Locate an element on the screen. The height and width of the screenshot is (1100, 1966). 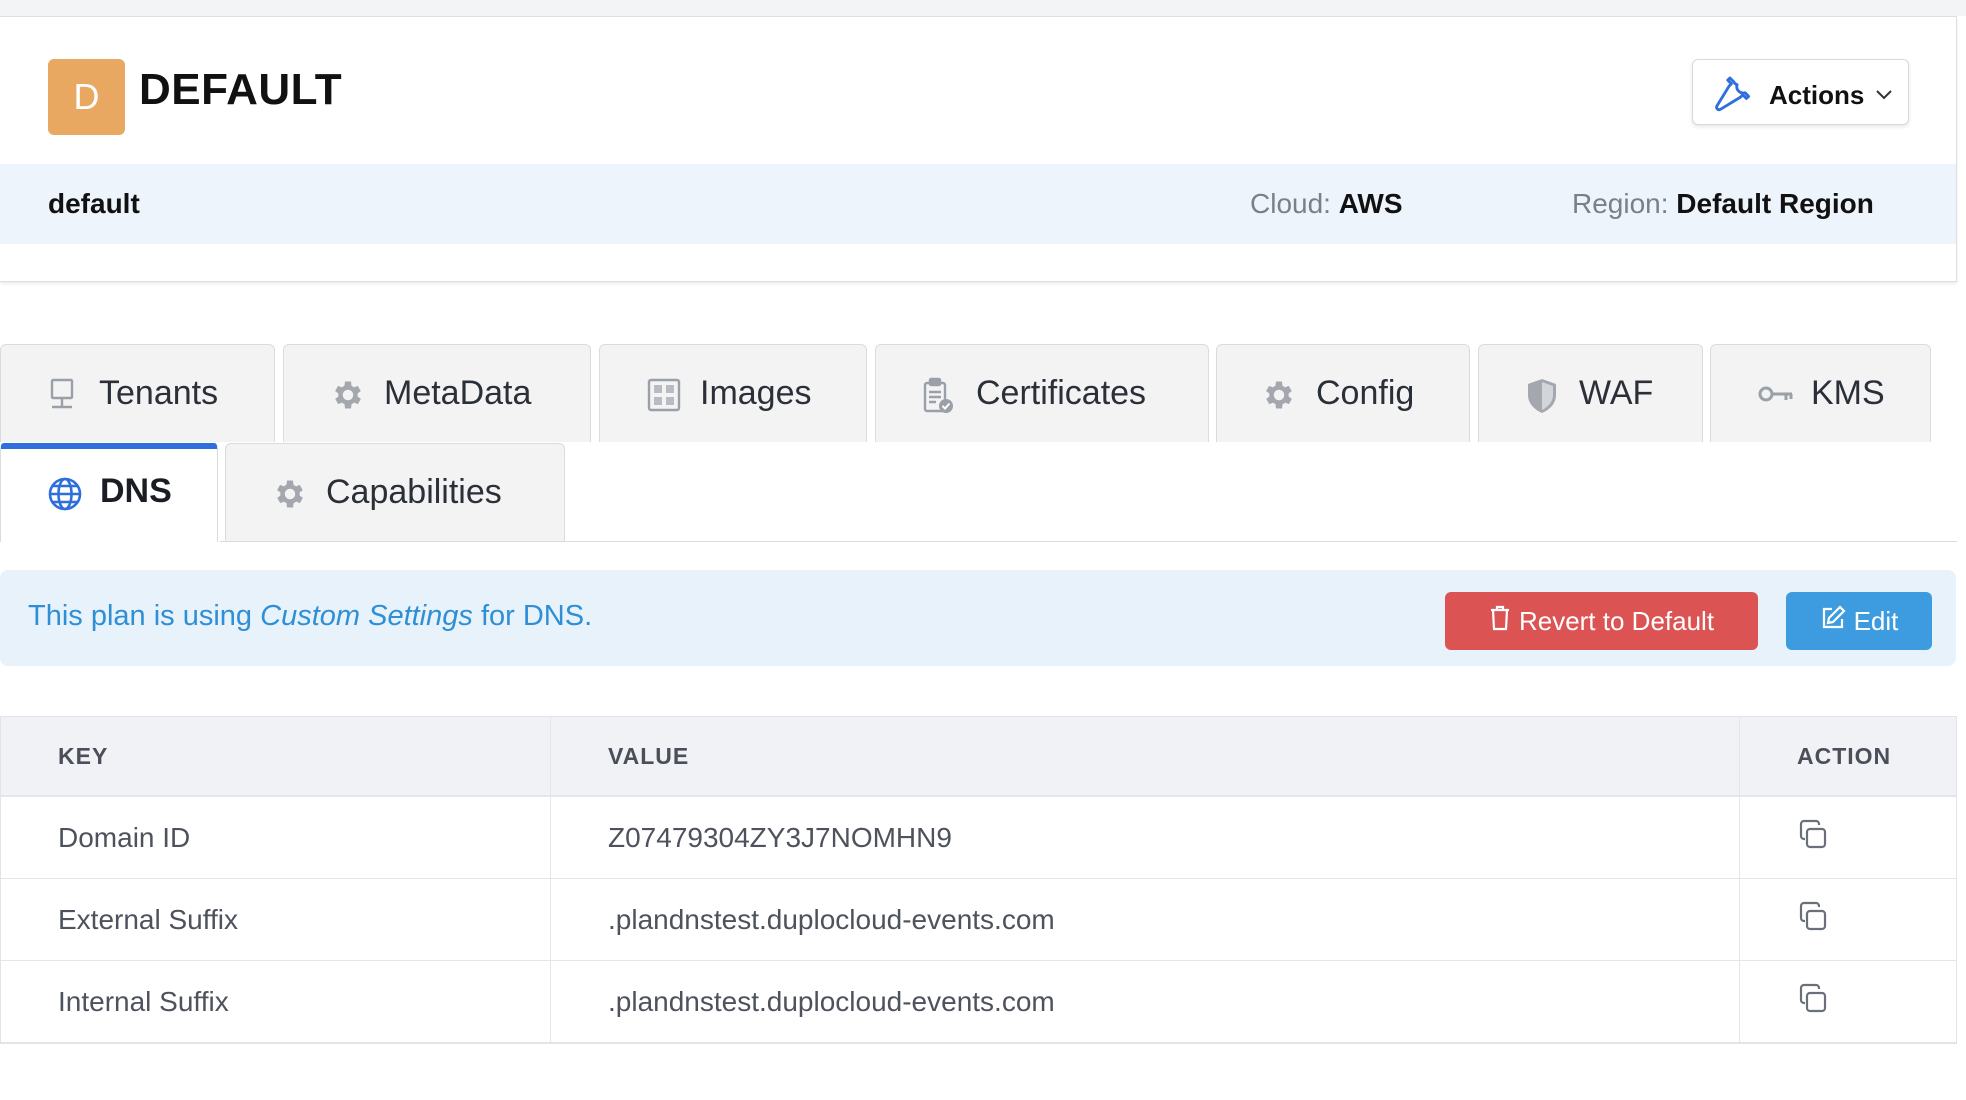
key-icon is located at coordinates (1775, 400).